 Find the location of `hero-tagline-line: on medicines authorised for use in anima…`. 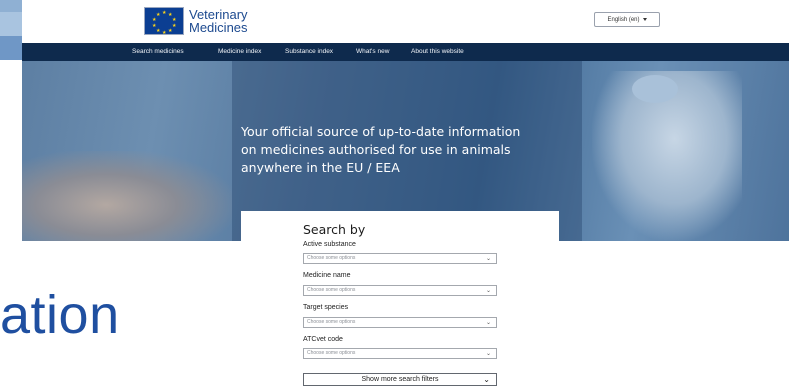

hero-tagline-line: on medicines authorised for use in anima… is located at coordinates (376, 149).